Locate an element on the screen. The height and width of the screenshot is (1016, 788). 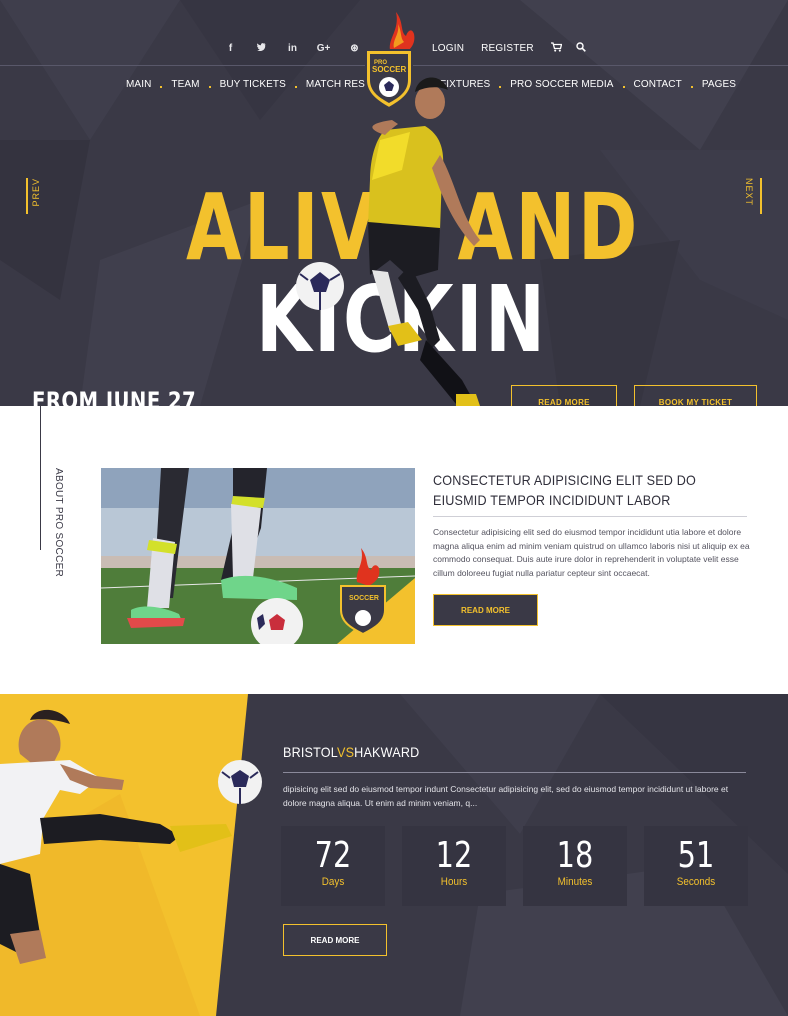
prev-slide-button: PREV is located at coordinates (36, 192).